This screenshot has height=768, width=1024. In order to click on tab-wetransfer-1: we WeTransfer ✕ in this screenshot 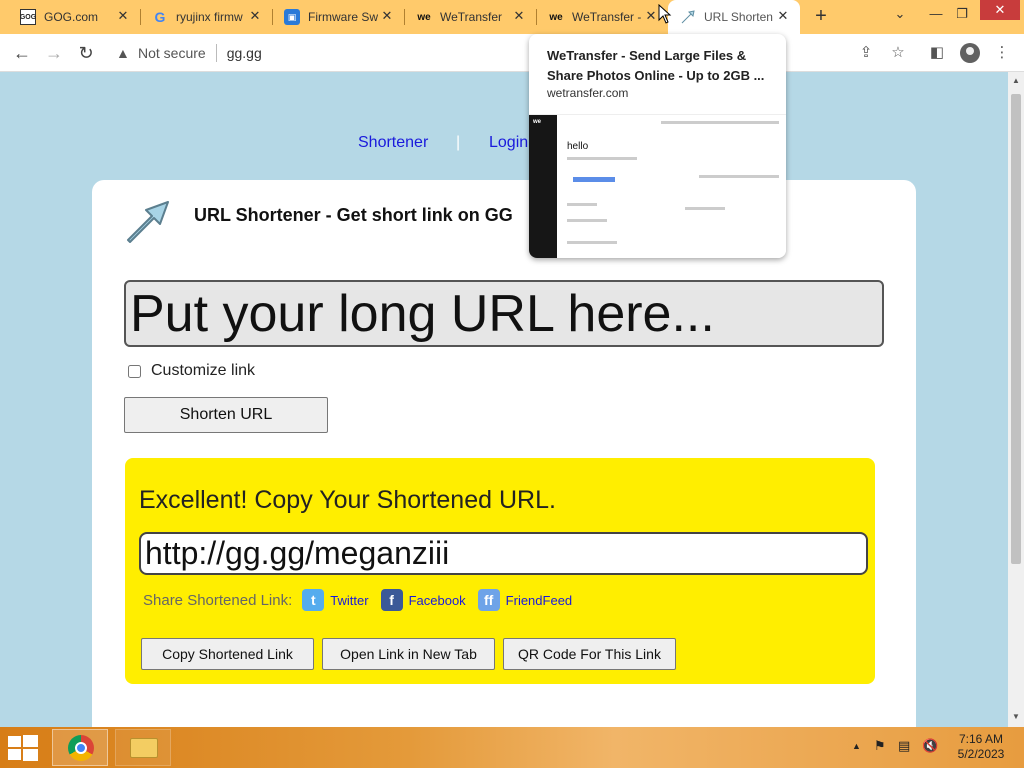, I will do `click(466, 17)`.